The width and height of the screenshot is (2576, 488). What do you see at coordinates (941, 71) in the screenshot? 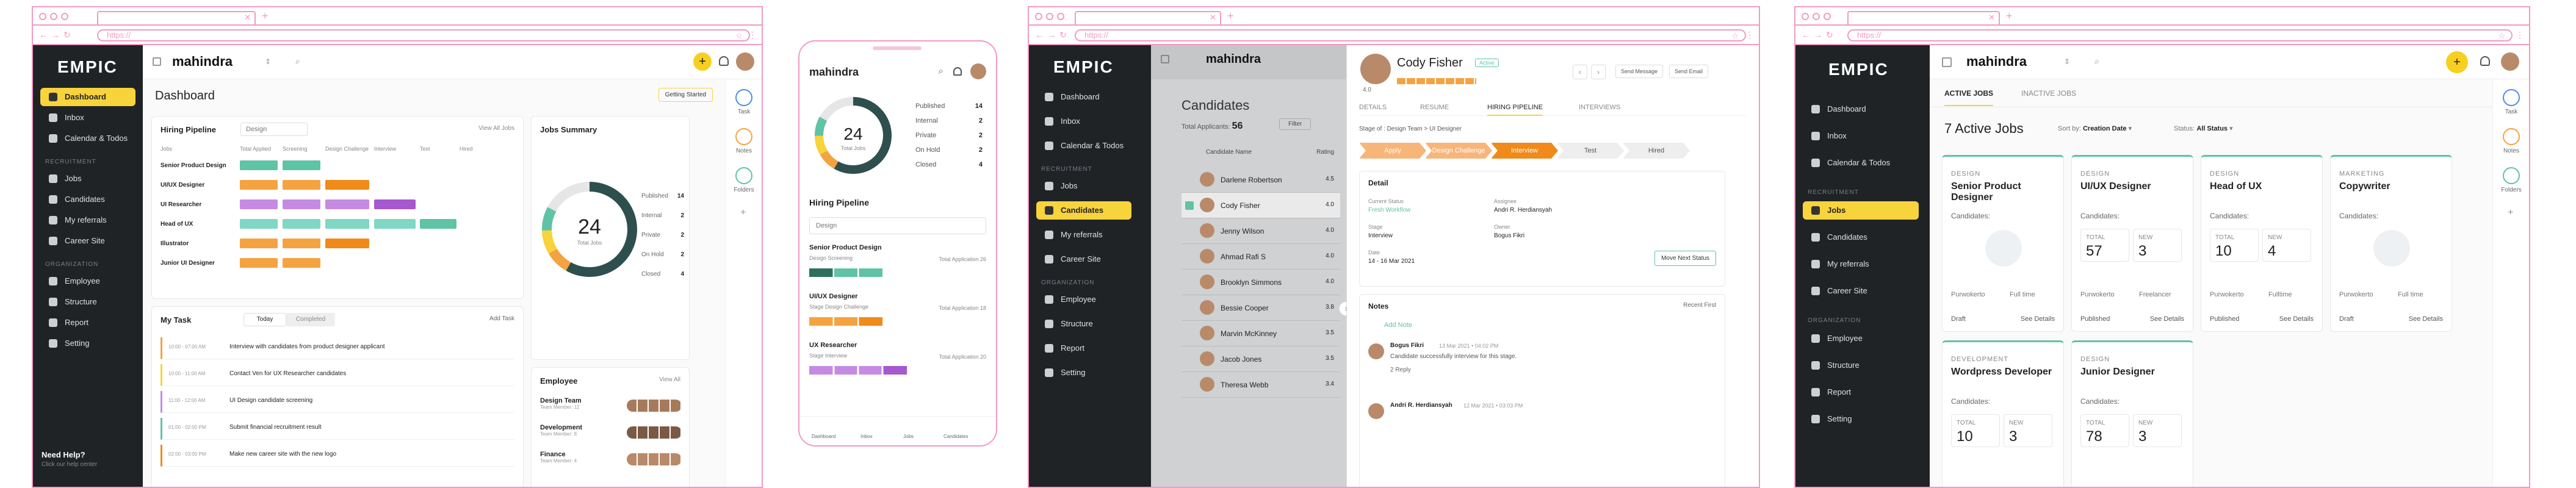
I see `mobile-search-icon: ⌕` at bounding box center [941, 71].